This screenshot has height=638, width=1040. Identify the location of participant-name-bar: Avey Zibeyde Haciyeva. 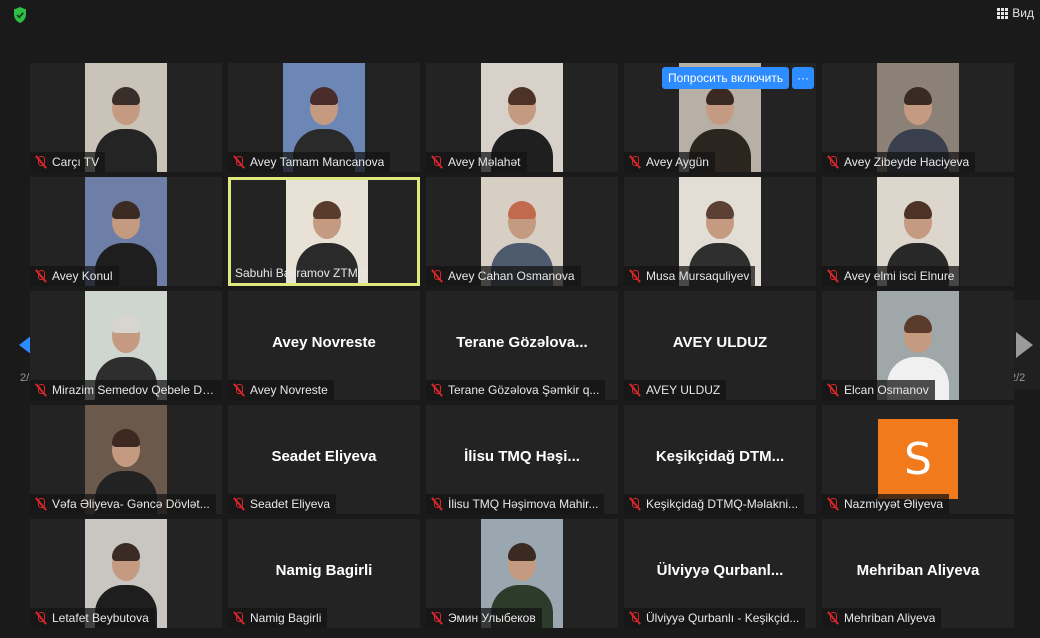
(899, 162).